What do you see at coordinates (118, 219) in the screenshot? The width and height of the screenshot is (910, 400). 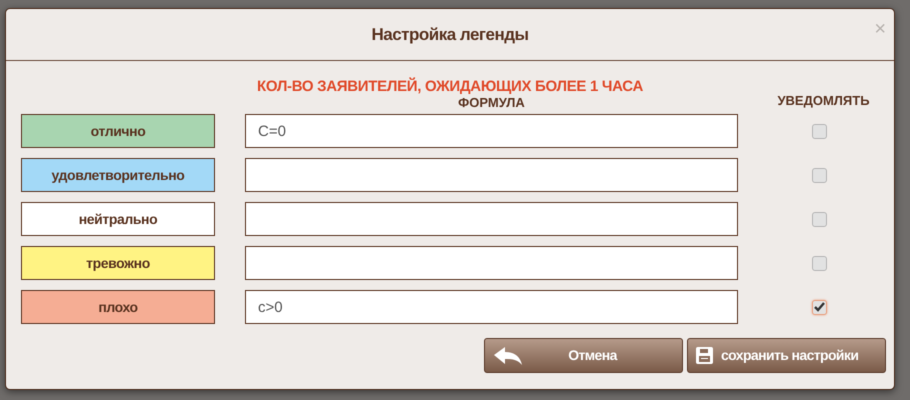 I see `legend-label: нейтрально` at bounding box center [118, 219].